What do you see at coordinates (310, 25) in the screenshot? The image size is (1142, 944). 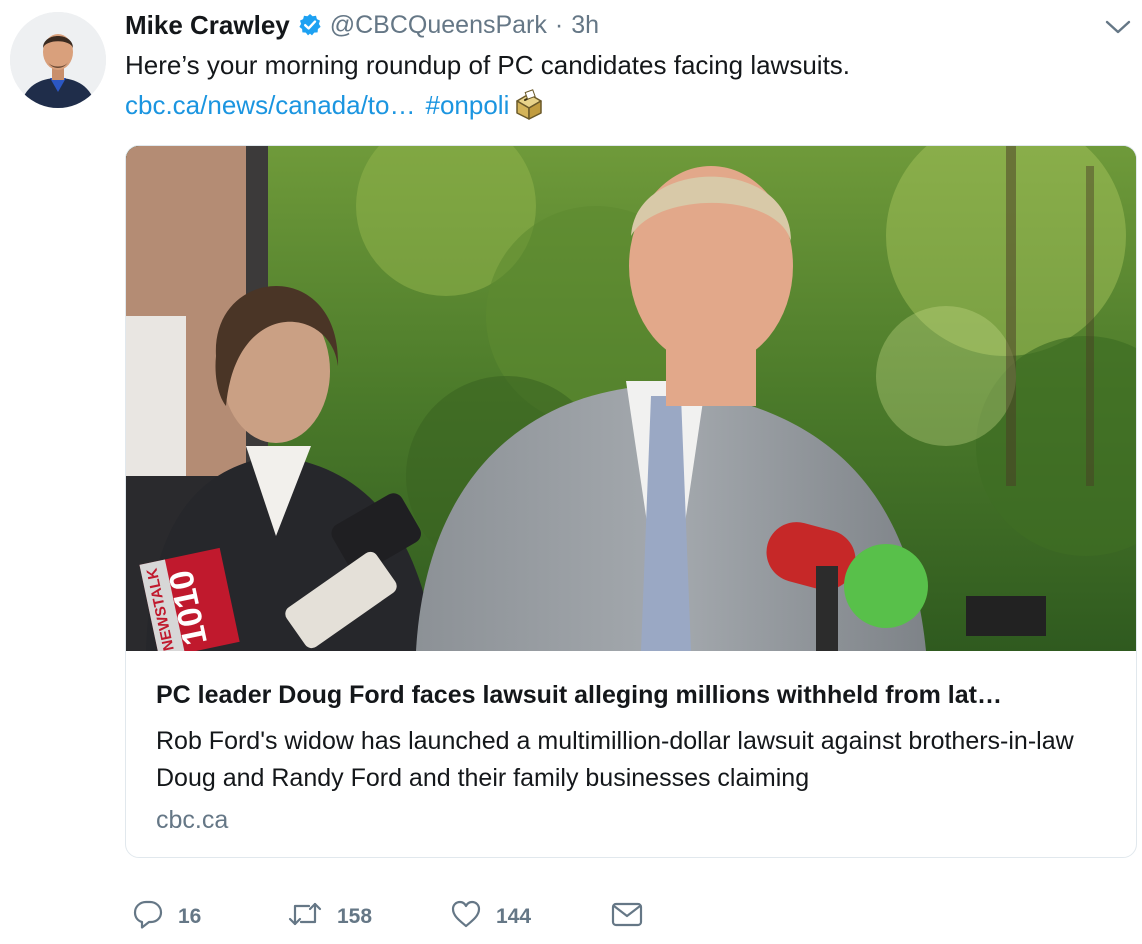 I see `verified-badge-icon` at bounding box center [310, 25].